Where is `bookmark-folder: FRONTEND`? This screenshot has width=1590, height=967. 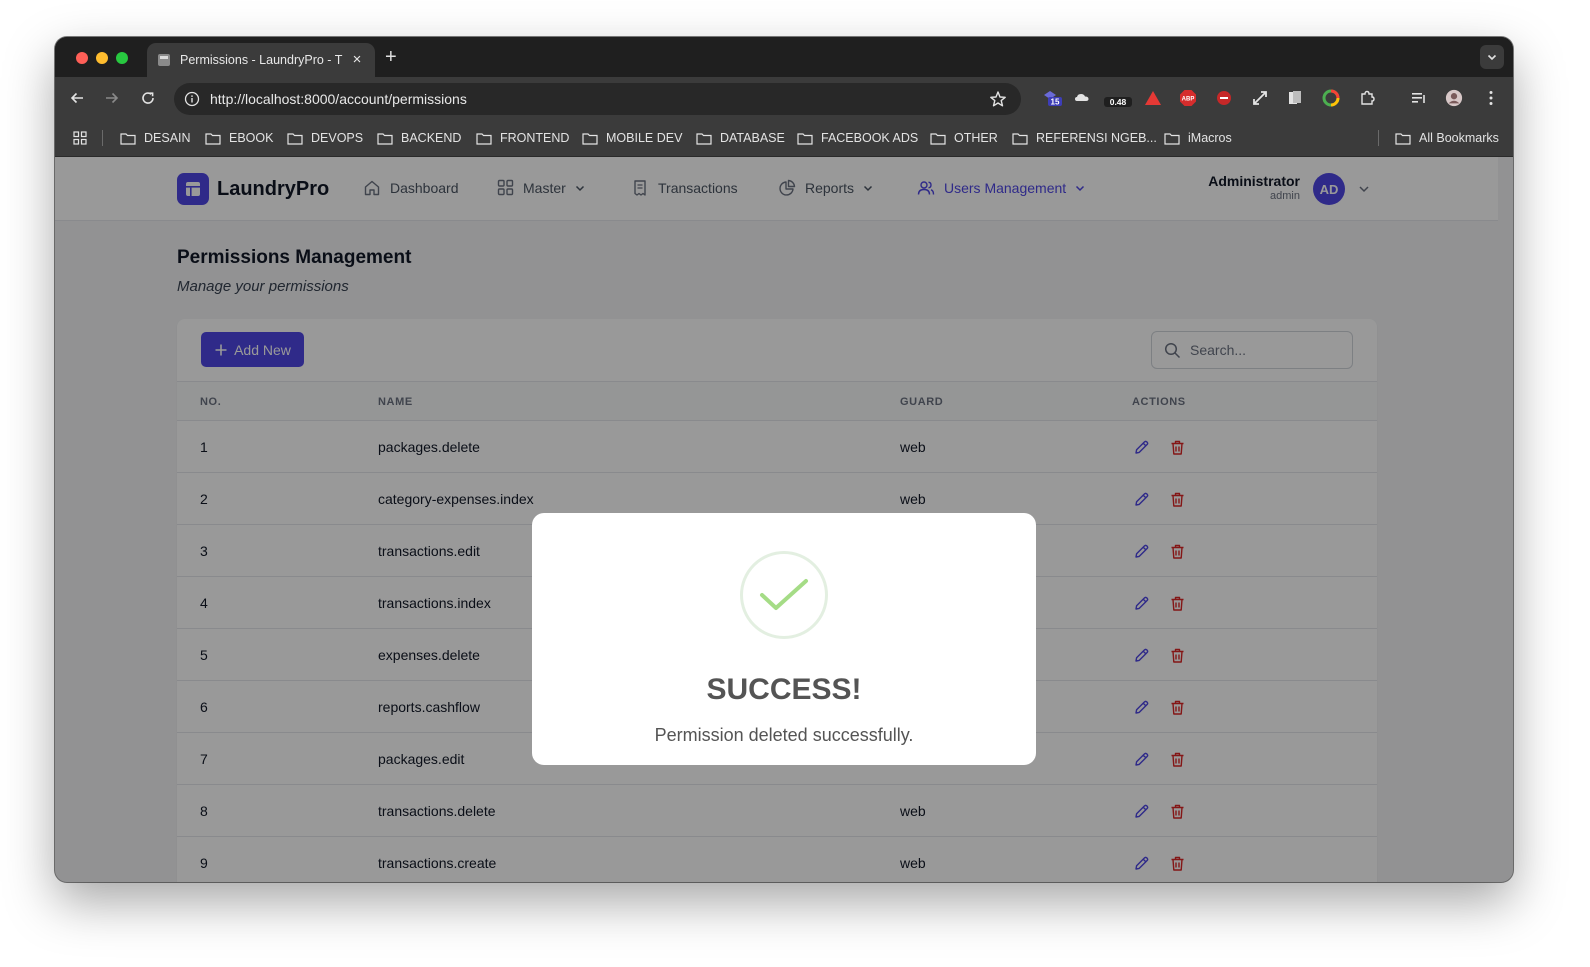
bookmark-folder: FRONTEND is located at coordinates (522, 138).